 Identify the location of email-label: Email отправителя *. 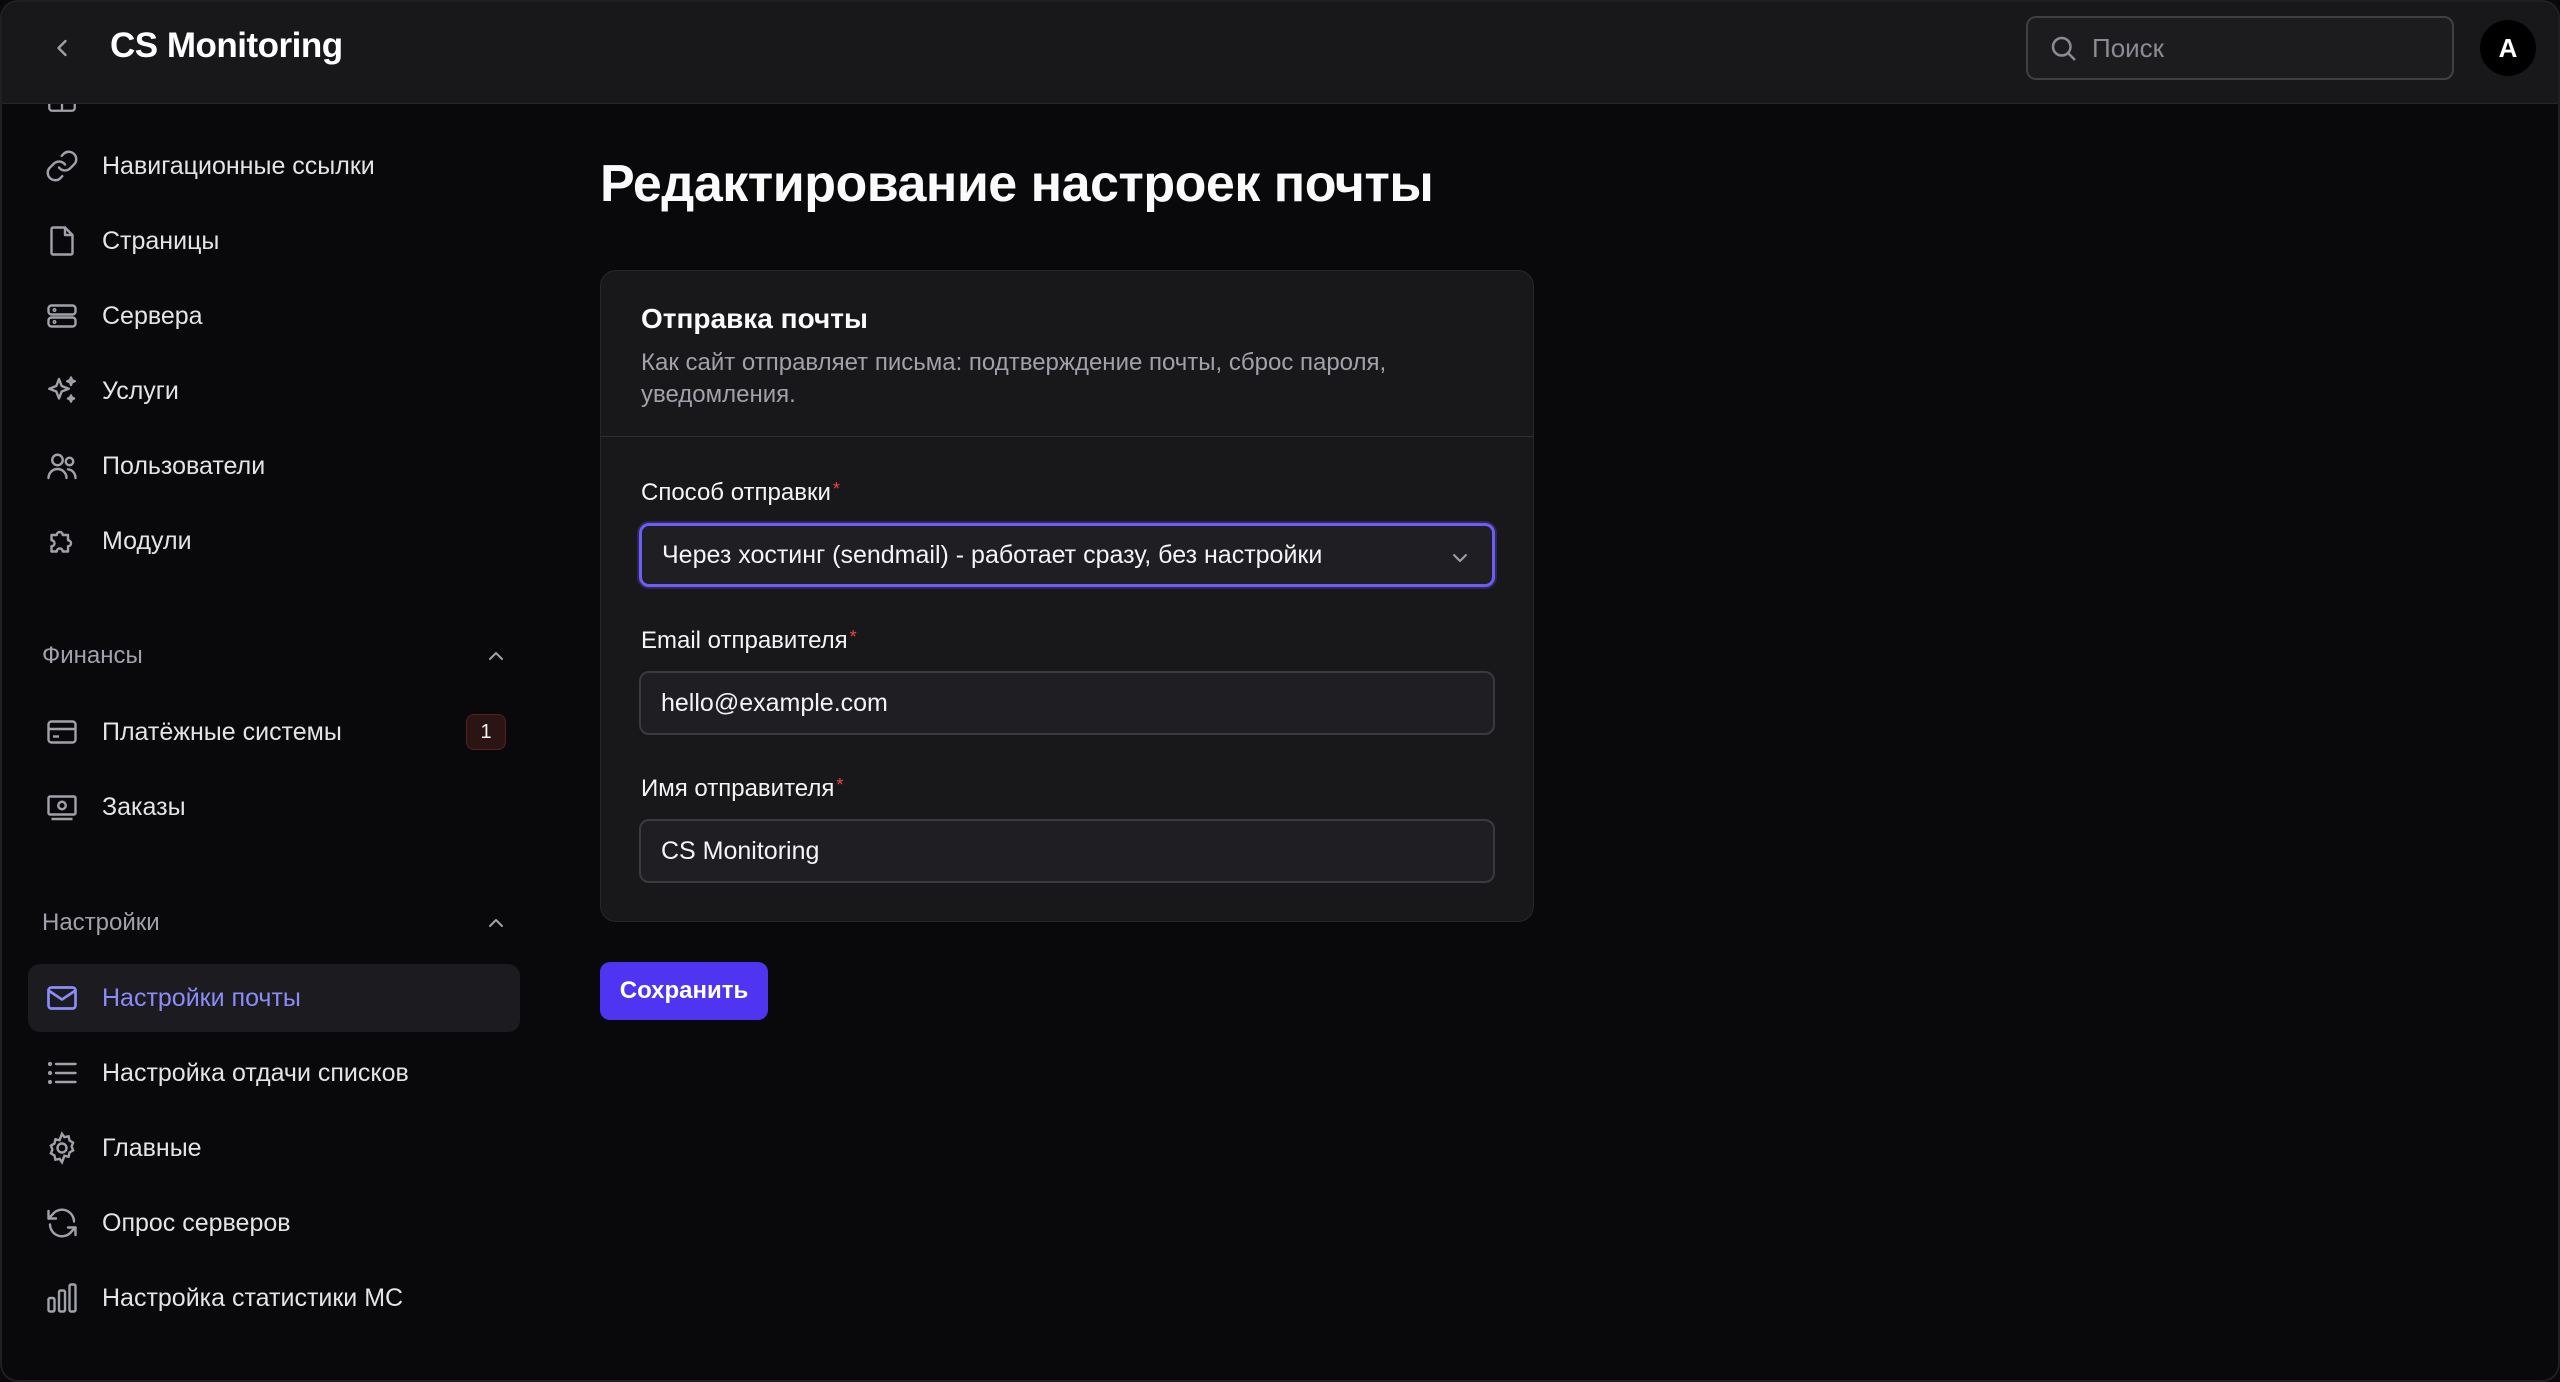
(749, 640).